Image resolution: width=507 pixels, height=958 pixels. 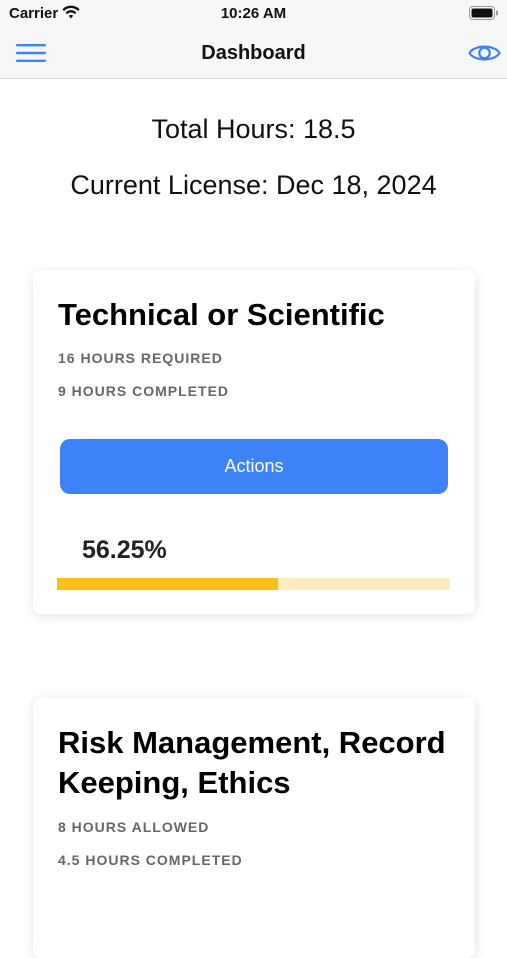 I want to click on hours-required-text: 16 HOURS REQUIRED, so click(x=140, y=358).